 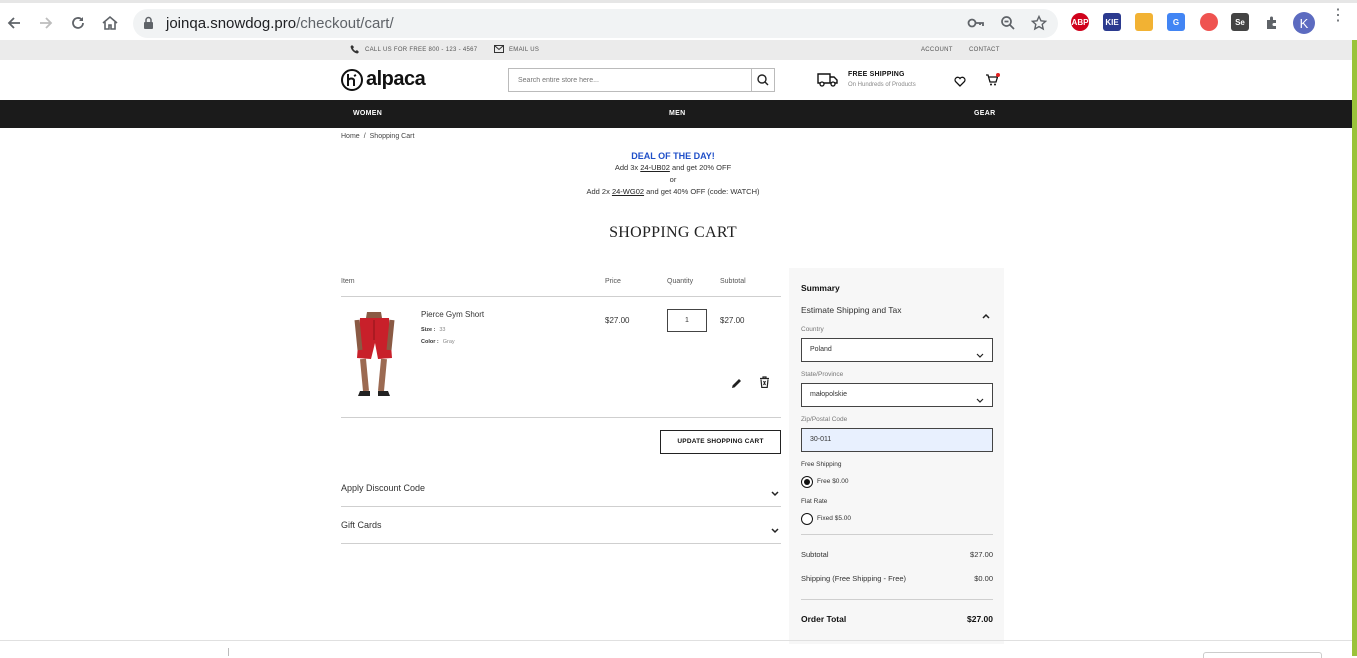 What do you see at coordinates (361, 525) in the screenshot?
I see `gift-cards-label: Gift Cards` at bounding box center [361, 525].